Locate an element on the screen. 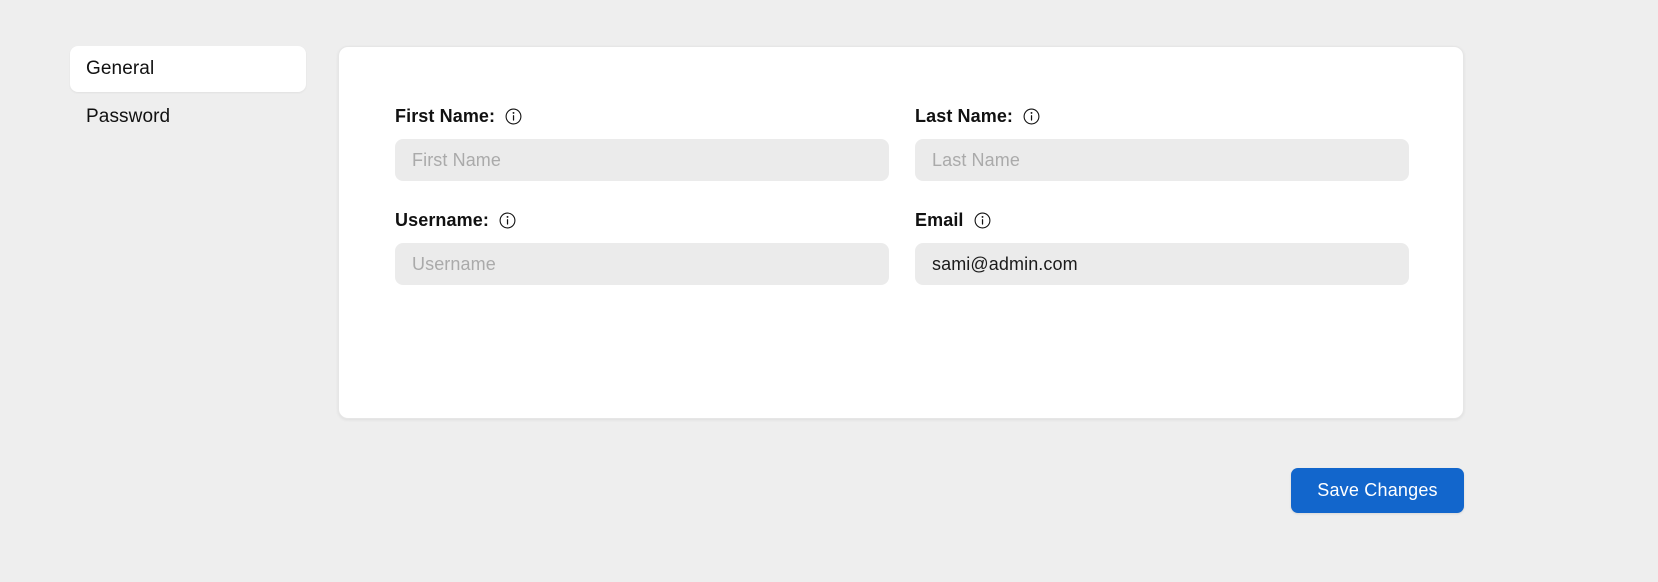 Image resolution: width=1658 pixels, height=582 pixels. field-username: Username: is located at coordinates (642, 247).